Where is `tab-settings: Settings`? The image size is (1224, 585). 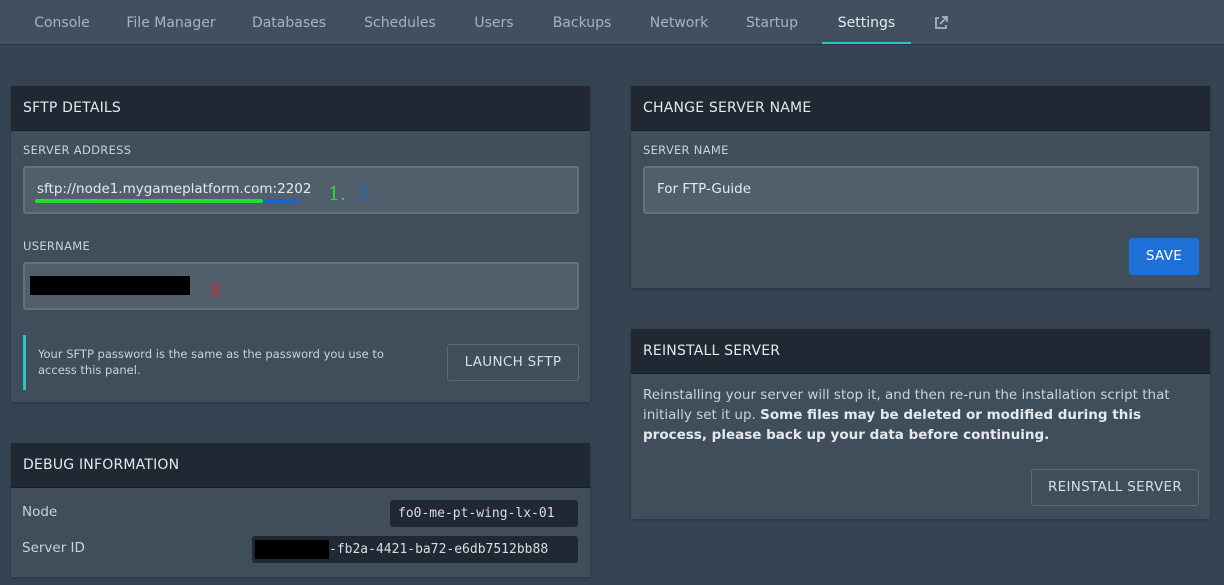 tab-settings: Settings is located at coordinates (866, 22).